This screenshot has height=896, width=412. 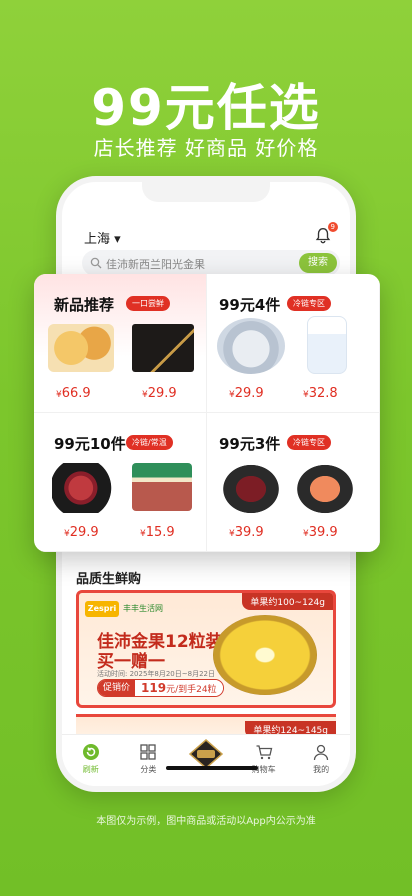 I want to click on store-name: 丰丰生活网, so click(x=143, y=608).